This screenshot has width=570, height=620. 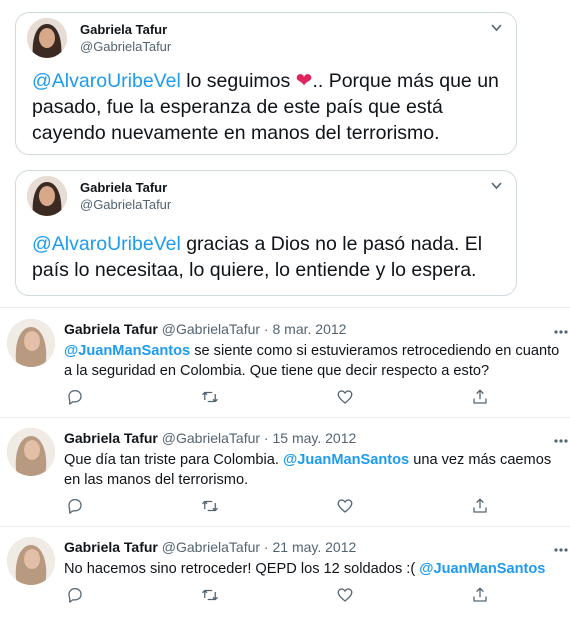 What do you see at coordinates (315, 438) in the screenshot?
I see `tweet-date: 15 may. 2012` at bounding box center [315, 438].